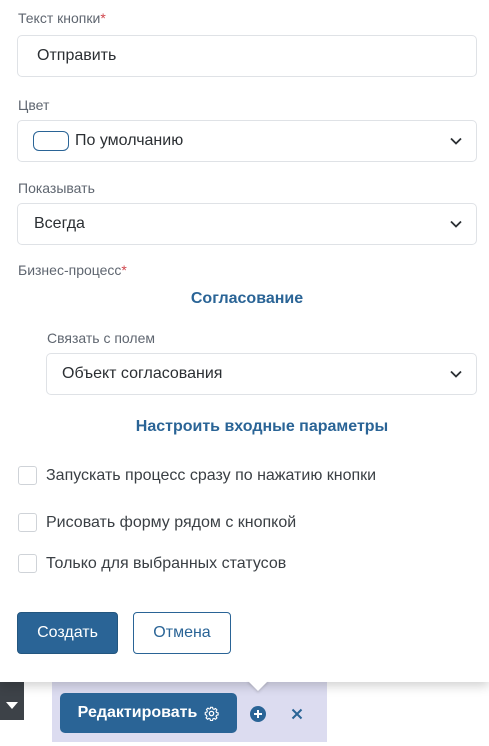 The height and width of the screenshot is (746, 489). I want to click on process-link: Согласование, so click(244, 299).